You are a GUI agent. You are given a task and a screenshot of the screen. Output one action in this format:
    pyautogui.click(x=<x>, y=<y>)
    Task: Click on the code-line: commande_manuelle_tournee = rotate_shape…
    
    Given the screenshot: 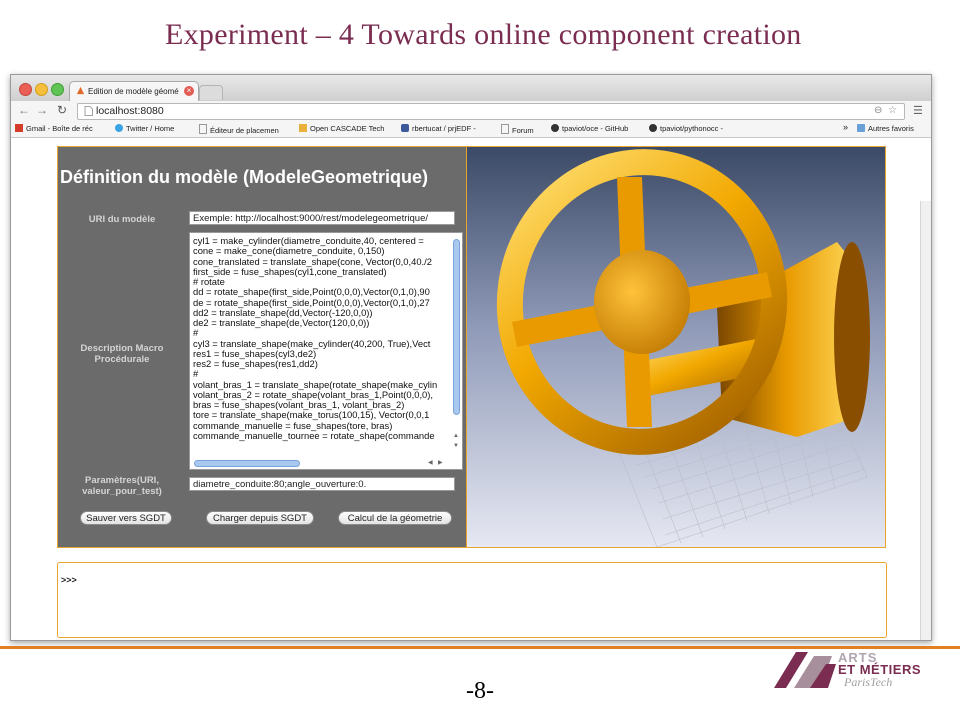 What is the action you would take?
    pyautogui.click(x=314, y=435)
    